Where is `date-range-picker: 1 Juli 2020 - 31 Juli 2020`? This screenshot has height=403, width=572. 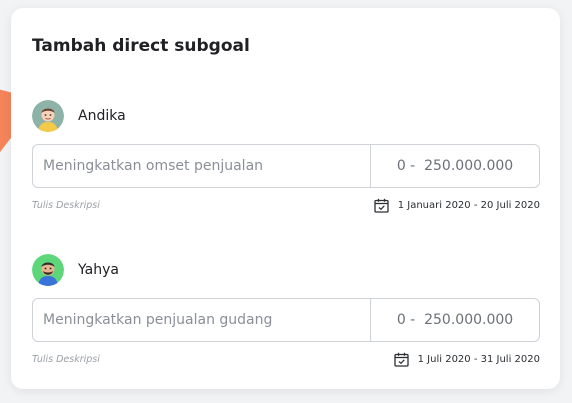
date-range-picker: 1 Juli 2020 - 31 Juli 2020 is located at coordinates (466, 359).